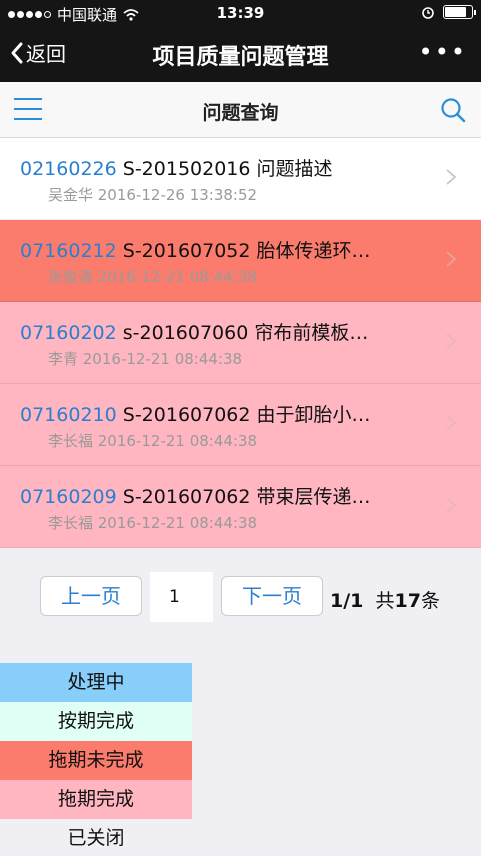 Image resolution: width=481 pixels, height=856 pixels. I want to click on search-icon, so click(453, 110).